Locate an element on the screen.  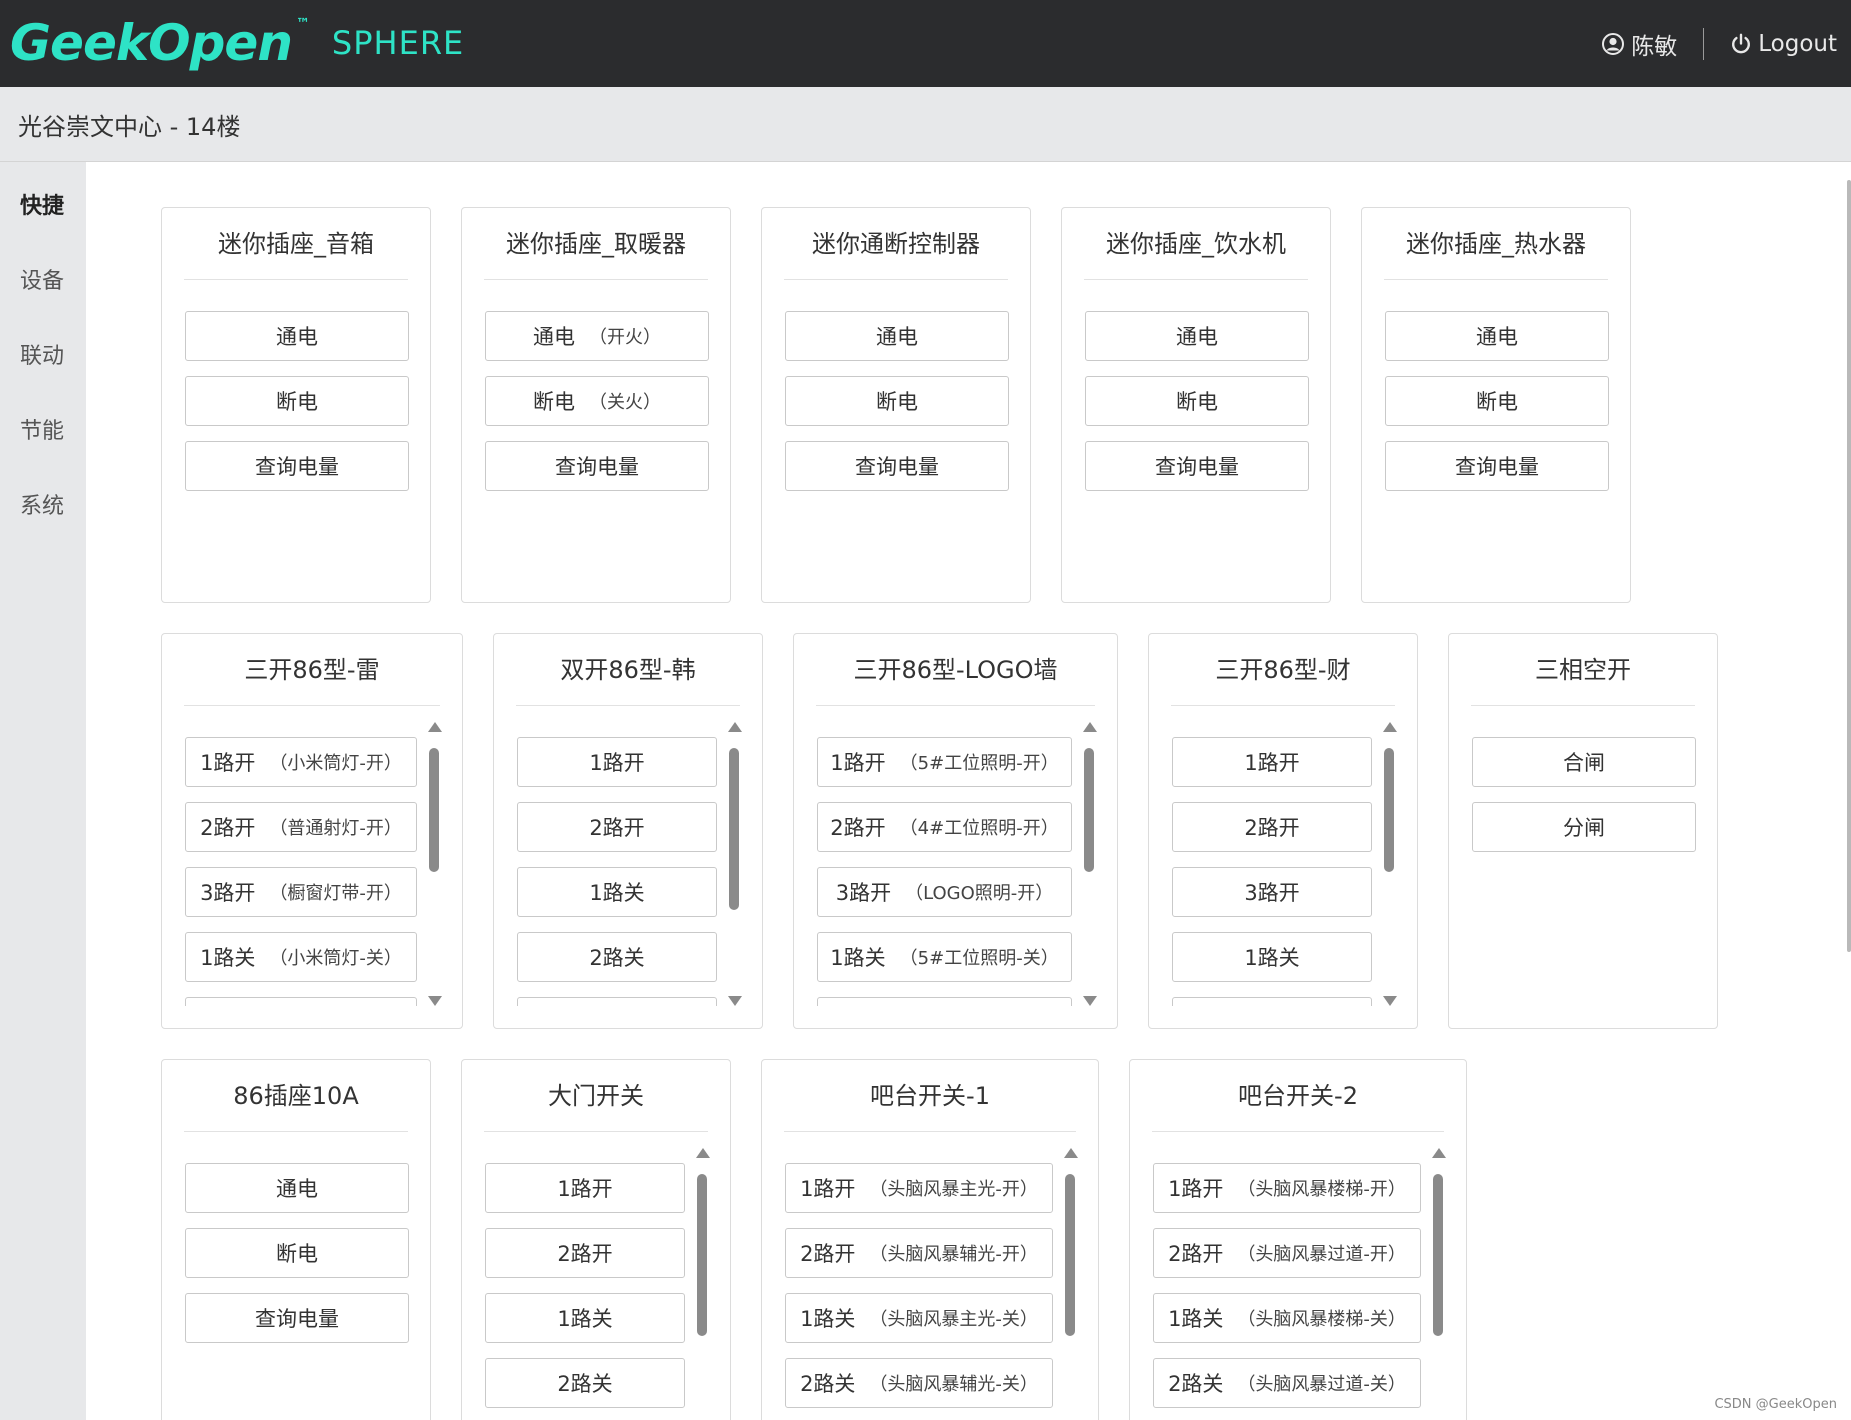
button-label: 通电 is located at coordinates (1197, 337).